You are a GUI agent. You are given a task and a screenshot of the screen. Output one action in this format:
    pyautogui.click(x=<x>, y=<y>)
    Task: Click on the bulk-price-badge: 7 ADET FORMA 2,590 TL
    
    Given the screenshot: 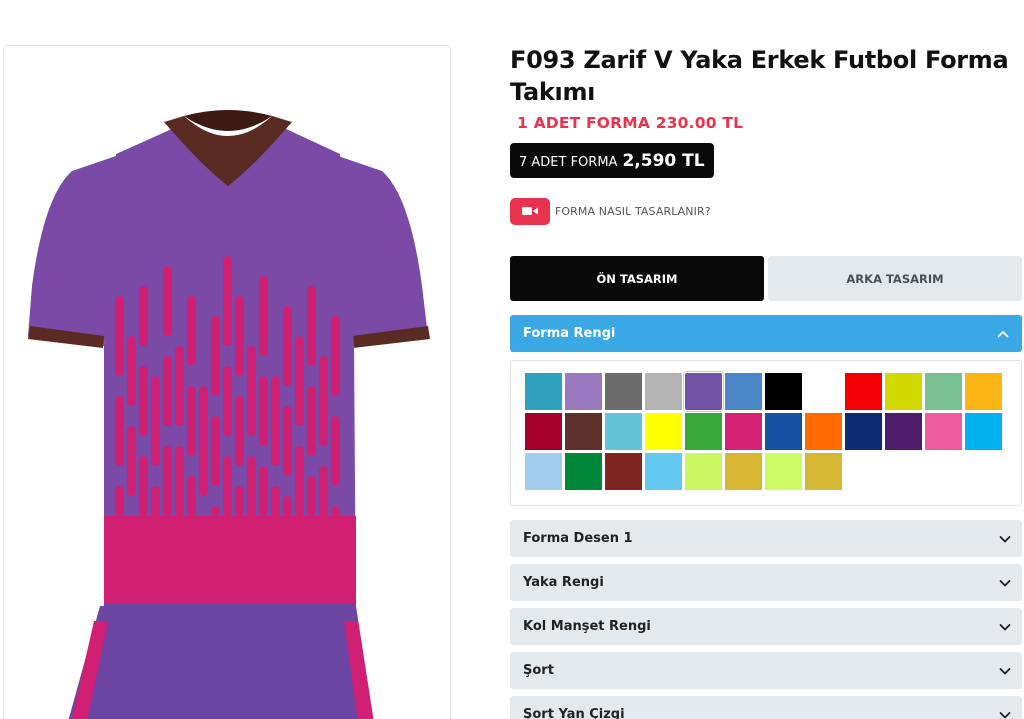 What is the action you would take?
    pyautogui.click(x=612, y=160)
    